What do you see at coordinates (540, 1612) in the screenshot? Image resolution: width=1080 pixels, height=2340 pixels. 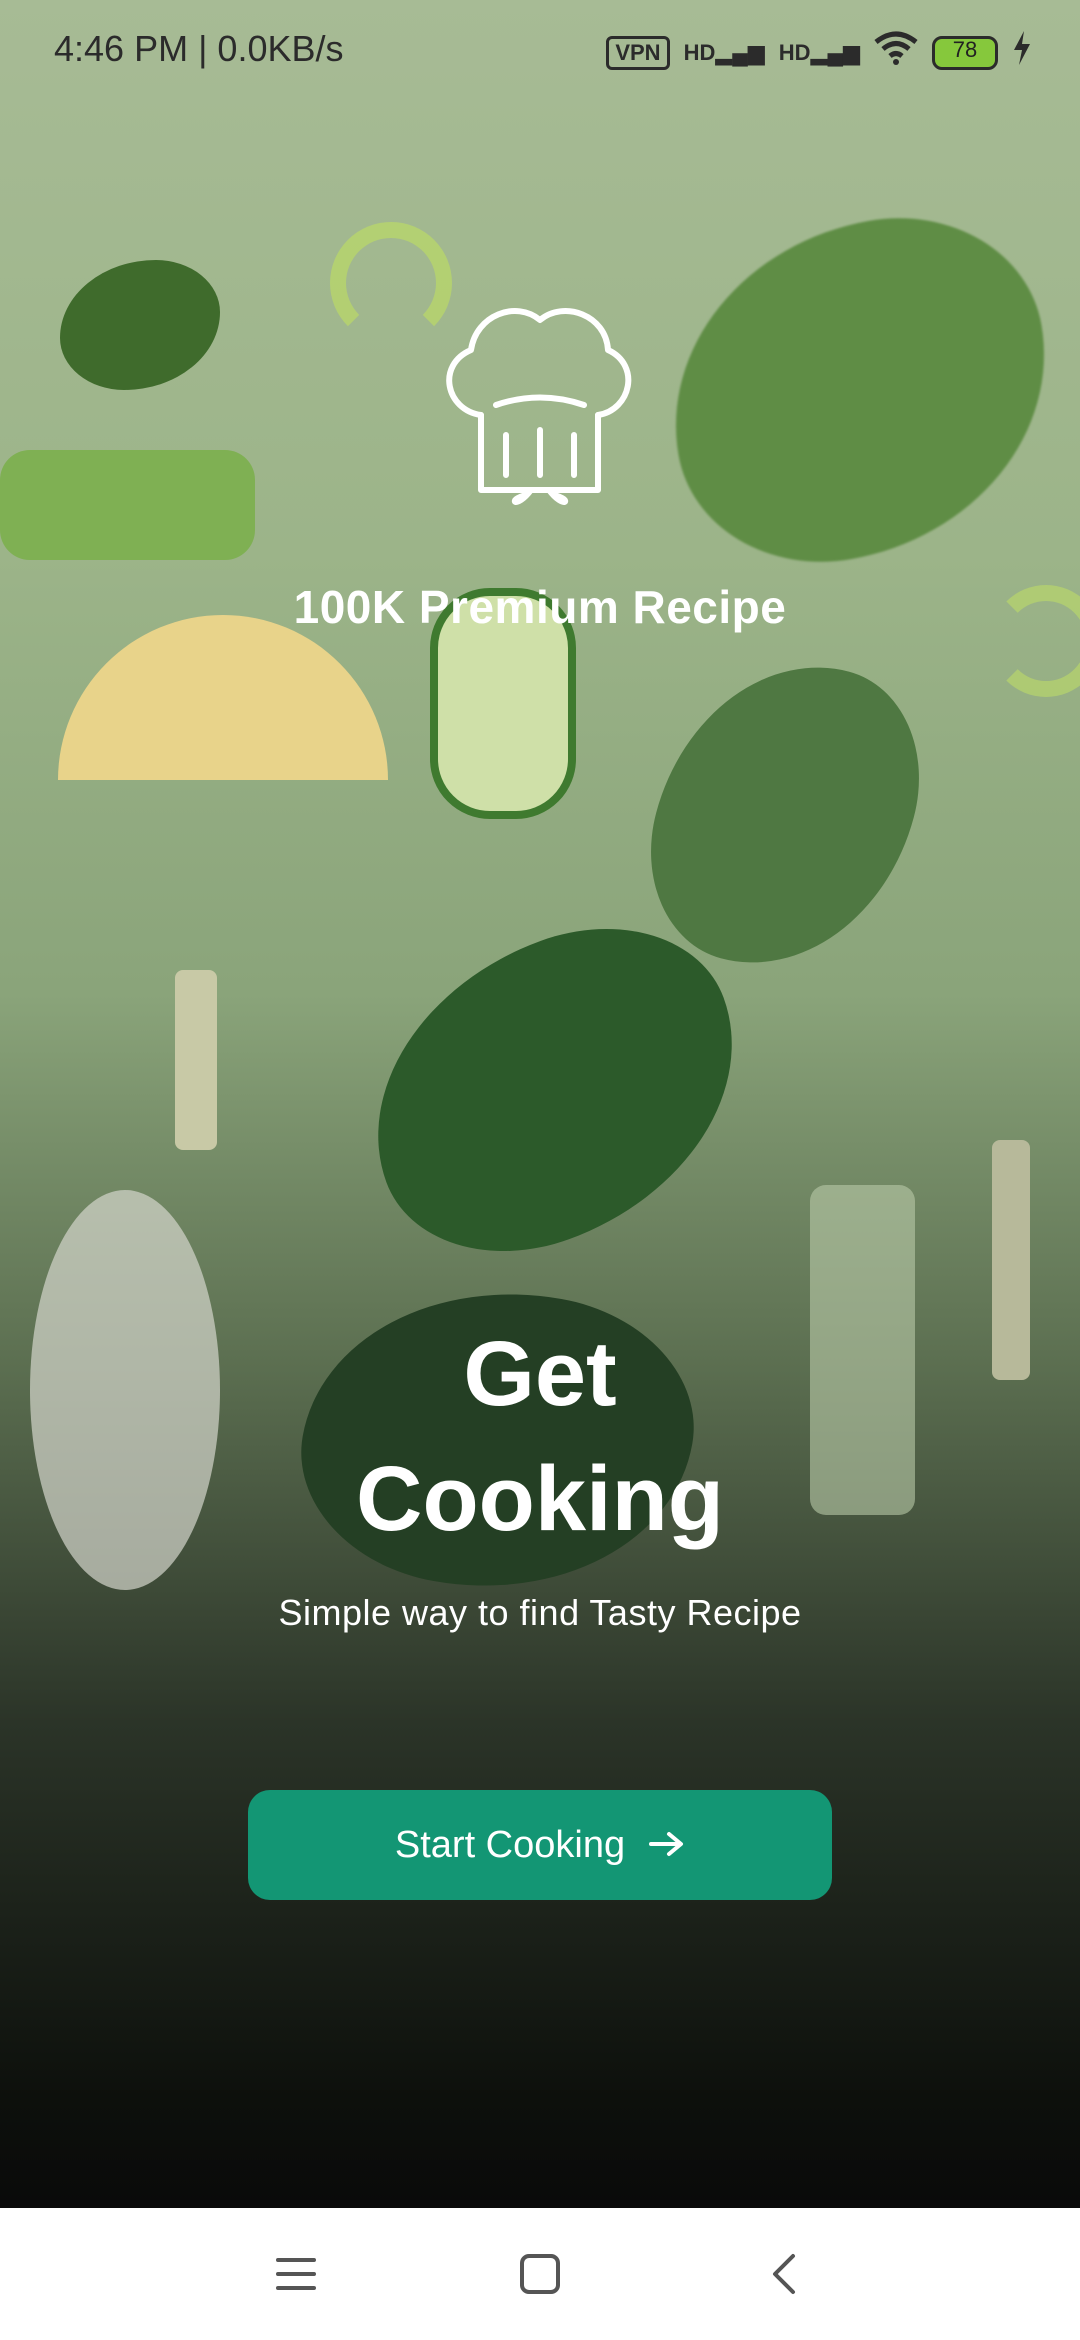 I see `page-subtitle: Simple way to find Tasty Recipe` at bounding box center [540, 1612].